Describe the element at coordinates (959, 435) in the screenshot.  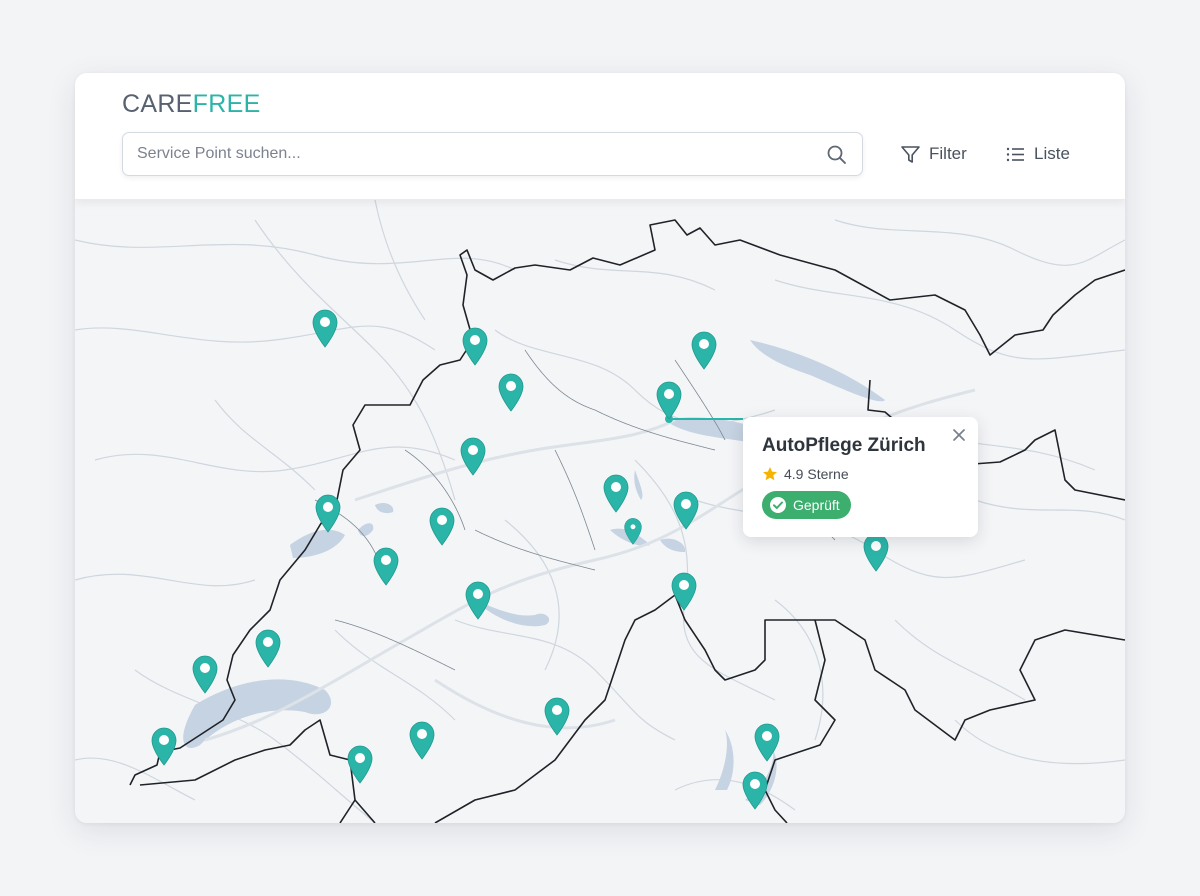
I see `close-icon` at that location.